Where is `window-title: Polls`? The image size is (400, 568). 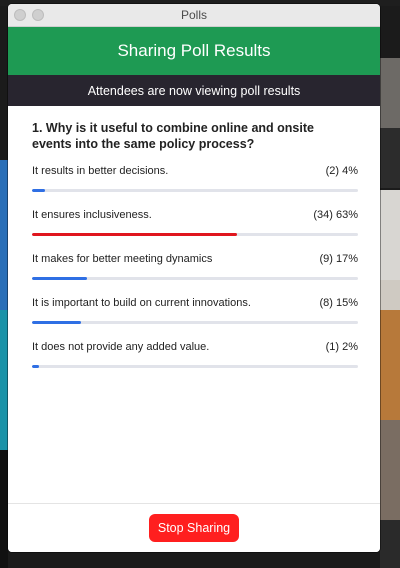 window-title: Polls is located at coordinates (193, 15).